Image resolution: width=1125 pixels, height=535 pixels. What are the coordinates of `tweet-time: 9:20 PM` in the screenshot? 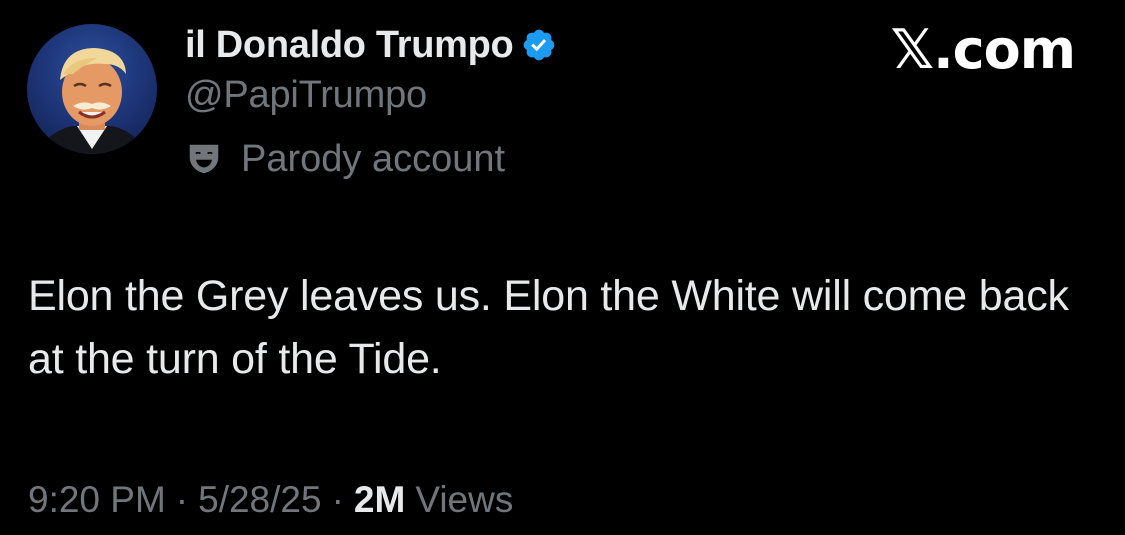 It's located at (97, 500).